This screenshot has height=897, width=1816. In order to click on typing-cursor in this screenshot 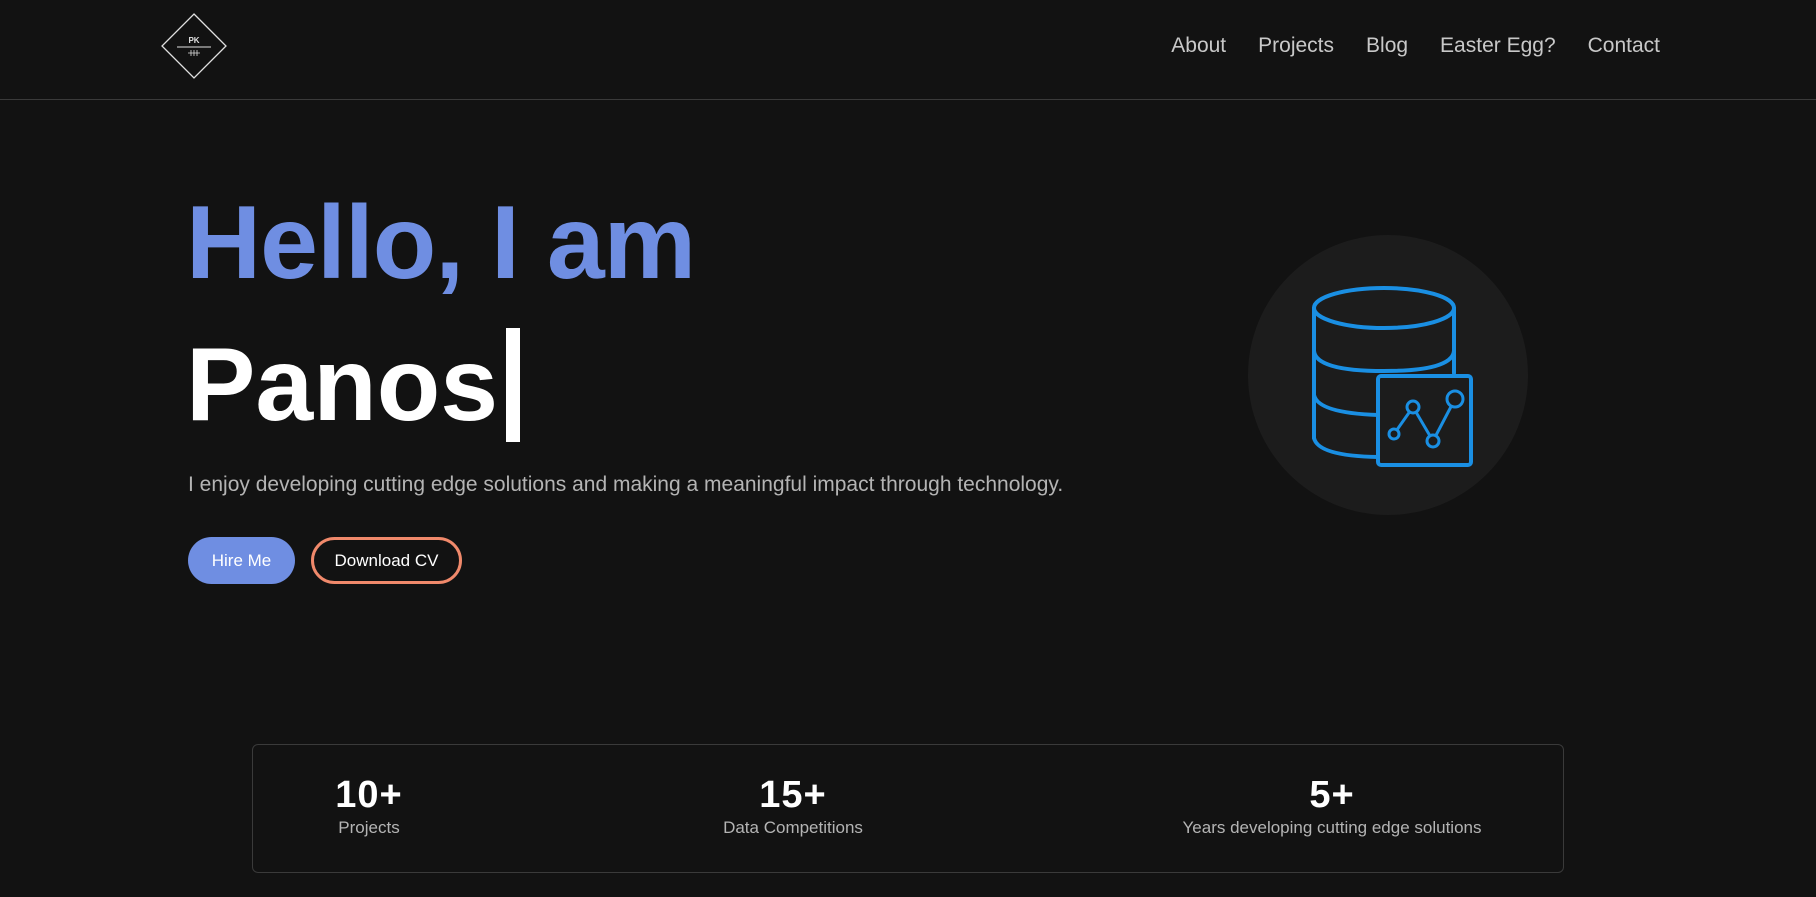, I will do `click(513, 385)`.